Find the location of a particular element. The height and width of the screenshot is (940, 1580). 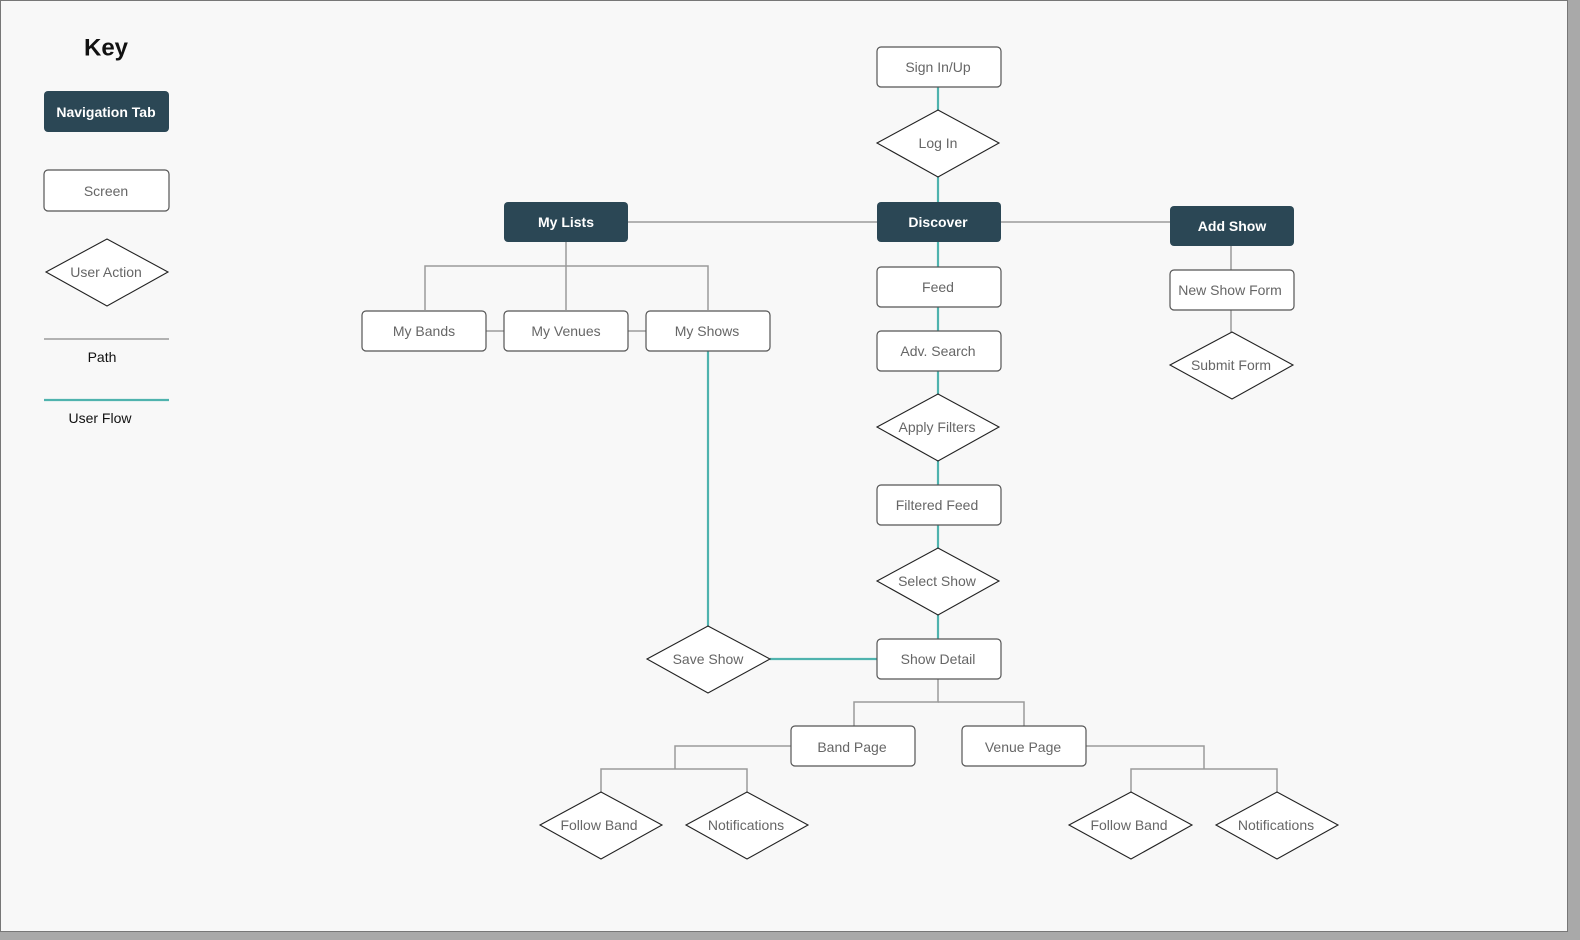

node-my-shows: My Shows is located at coordinates (708, 331).